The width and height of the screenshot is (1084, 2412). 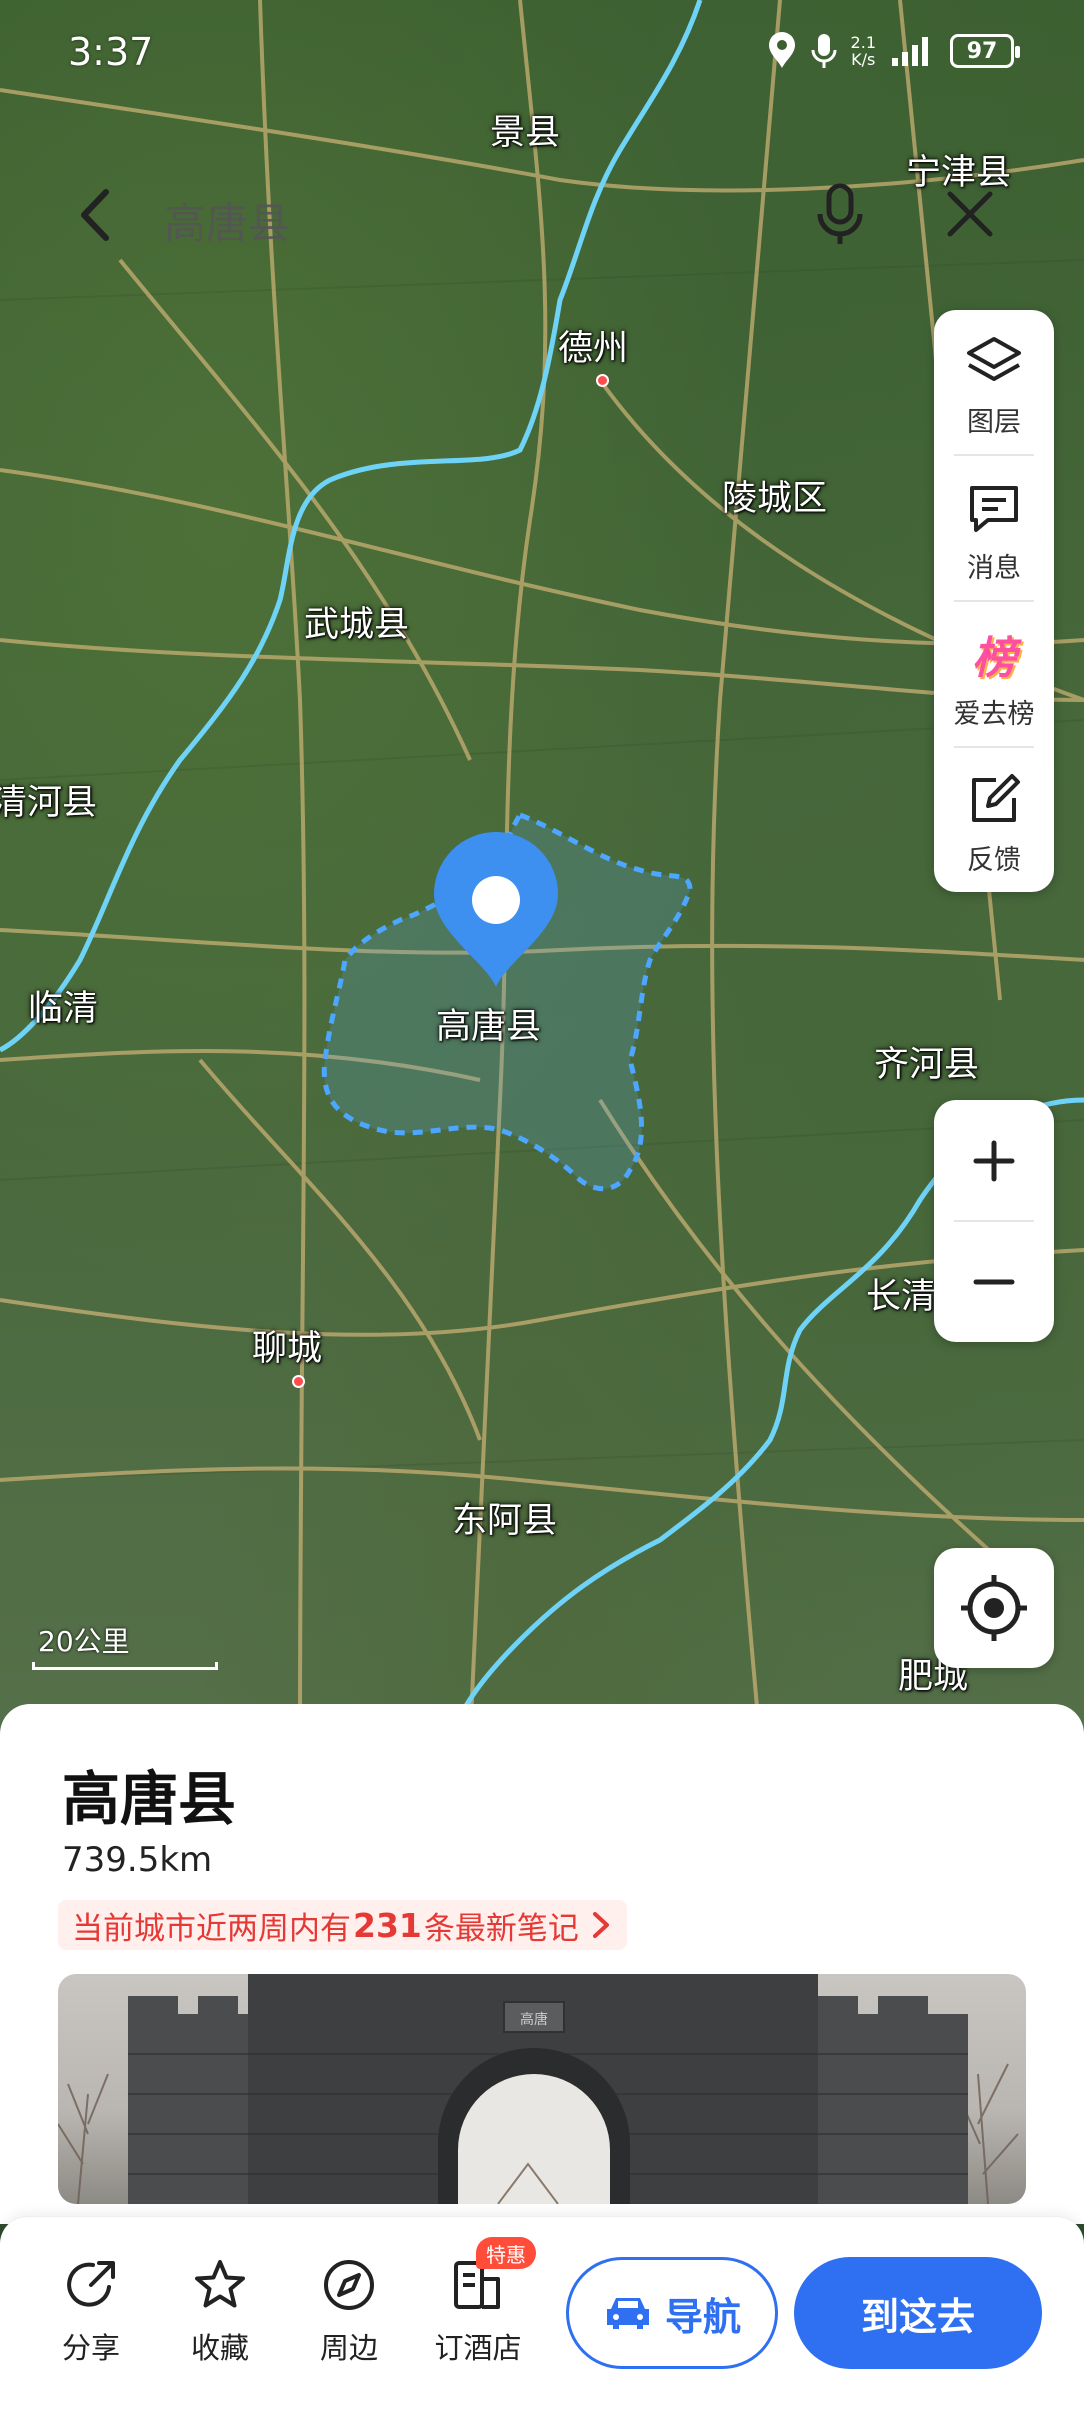 What do you see at coordinates (994, 422) in the screenshot?
I see `layers-label: 图层` at bounding box center [994, 422].